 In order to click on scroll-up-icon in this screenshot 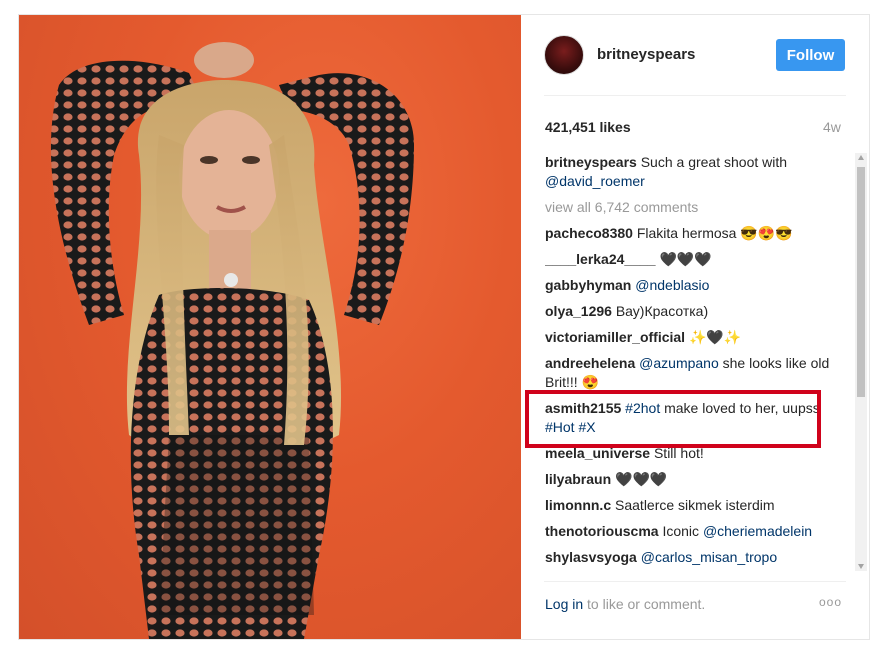, I will do `click(861, 157)`.